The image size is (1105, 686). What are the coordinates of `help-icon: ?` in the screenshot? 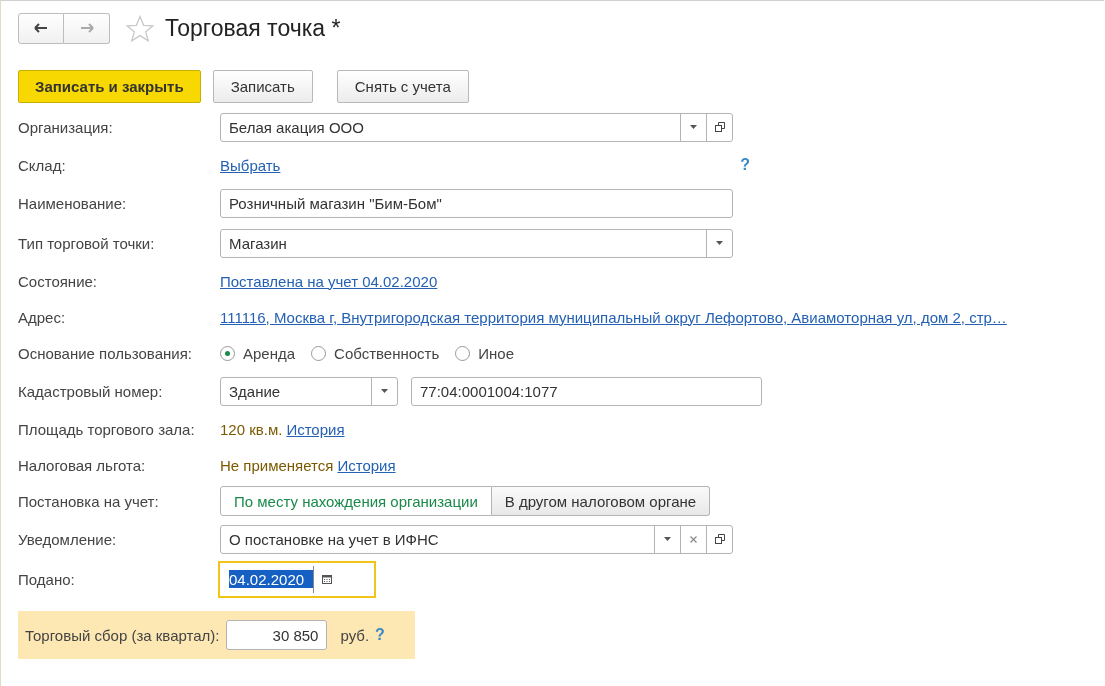 It's located at (745, 165).